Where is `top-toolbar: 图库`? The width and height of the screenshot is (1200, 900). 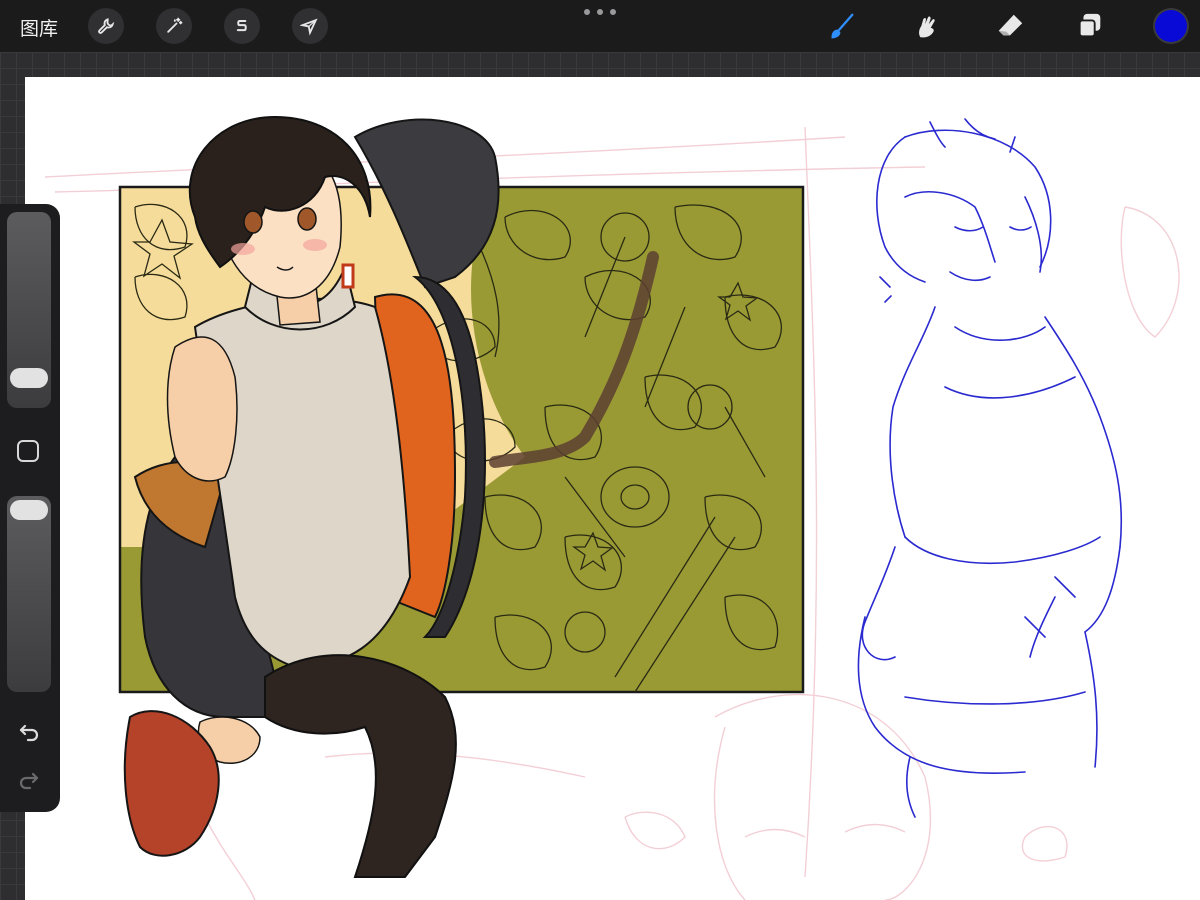
top-toolbar: 图库 is located at coordinates (600, 26).